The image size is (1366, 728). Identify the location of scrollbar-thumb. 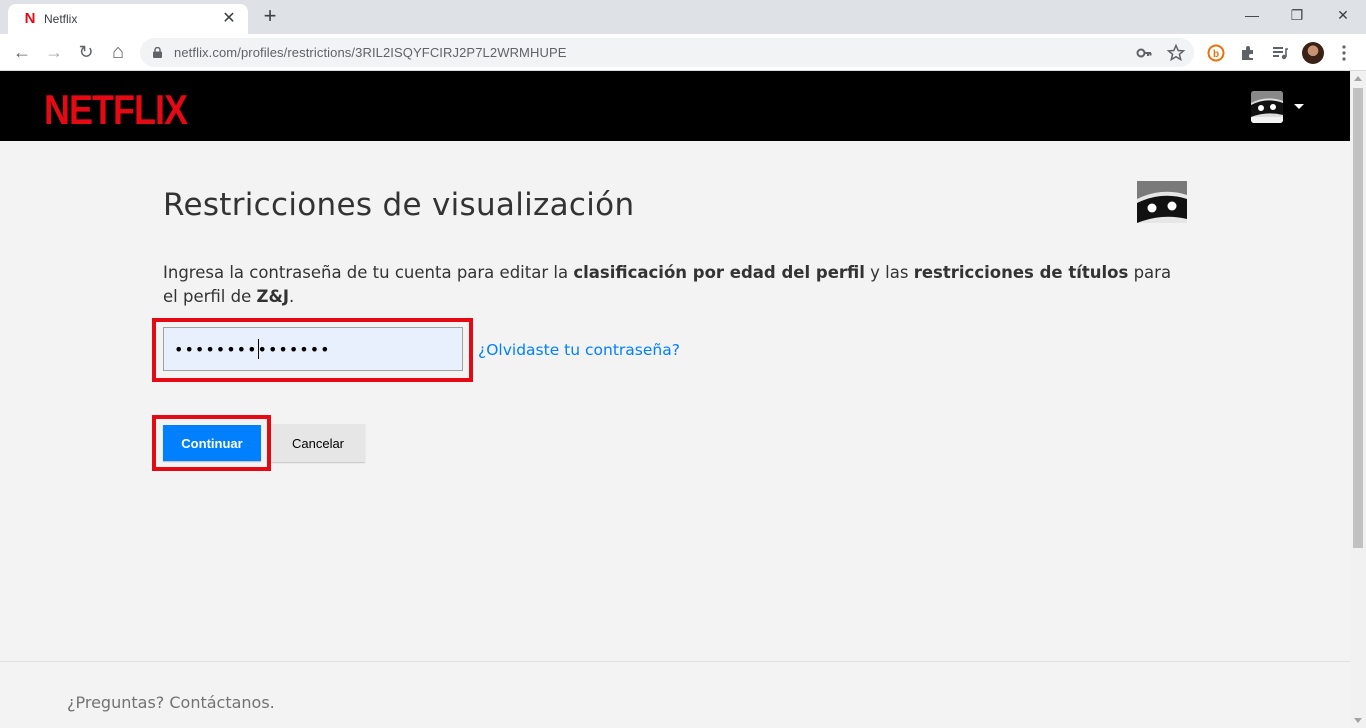
(1358, 318).